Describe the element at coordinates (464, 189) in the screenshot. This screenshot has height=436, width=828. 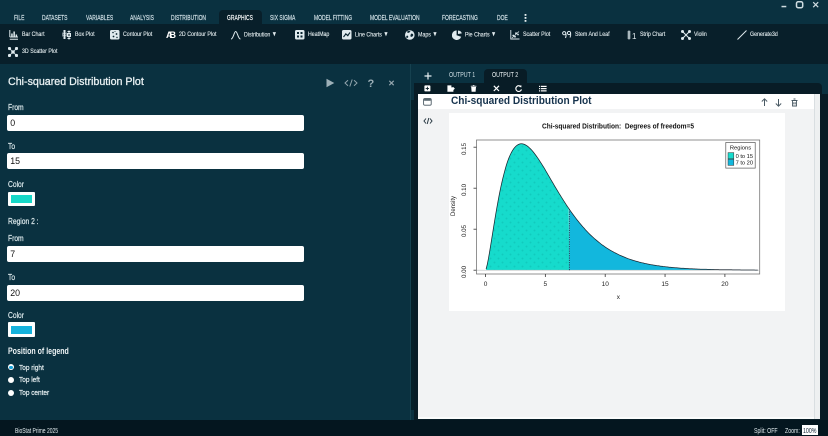
I see `svg-text: 0.10` at that location.